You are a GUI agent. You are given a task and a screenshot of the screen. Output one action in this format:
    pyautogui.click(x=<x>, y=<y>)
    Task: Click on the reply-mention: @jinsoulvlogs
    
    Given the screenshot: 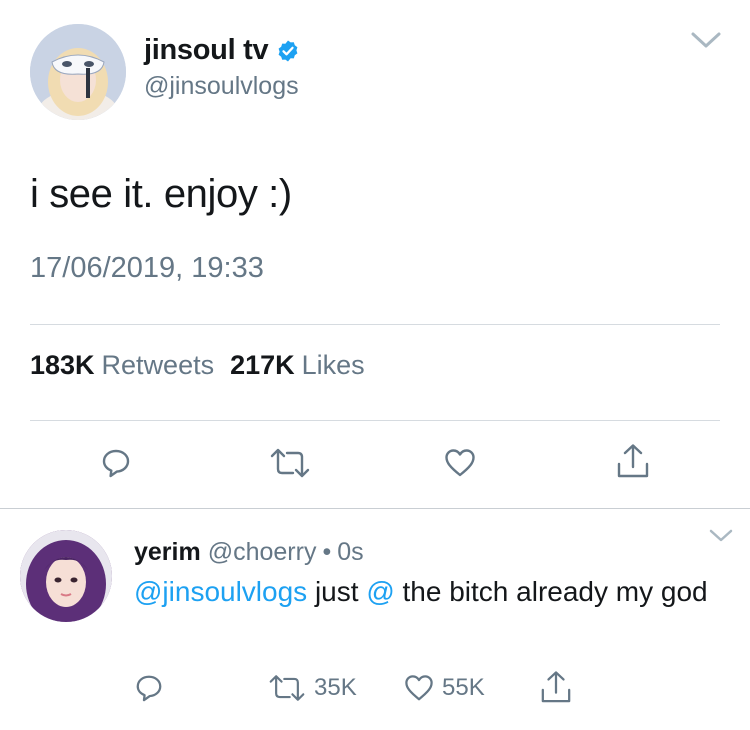 What is the action you would take?
    pyautogui.click(x=220, y=591)
    